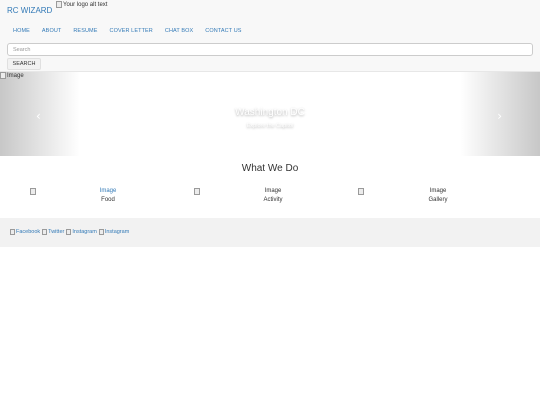  I want to click on nav-home: HOME, so click(21, 31).